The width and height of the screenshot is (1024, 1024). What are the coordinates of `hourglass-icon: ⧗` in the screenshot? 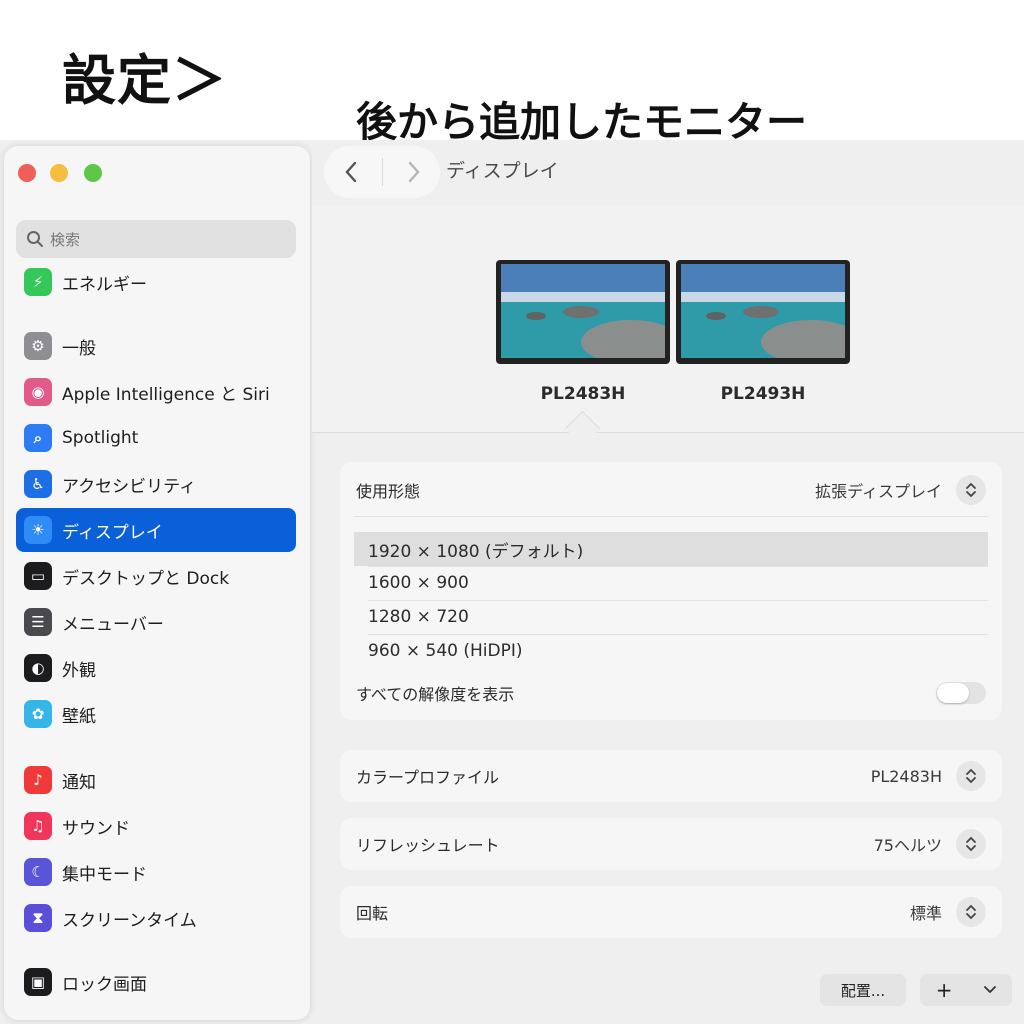 It's located at (38, 918).